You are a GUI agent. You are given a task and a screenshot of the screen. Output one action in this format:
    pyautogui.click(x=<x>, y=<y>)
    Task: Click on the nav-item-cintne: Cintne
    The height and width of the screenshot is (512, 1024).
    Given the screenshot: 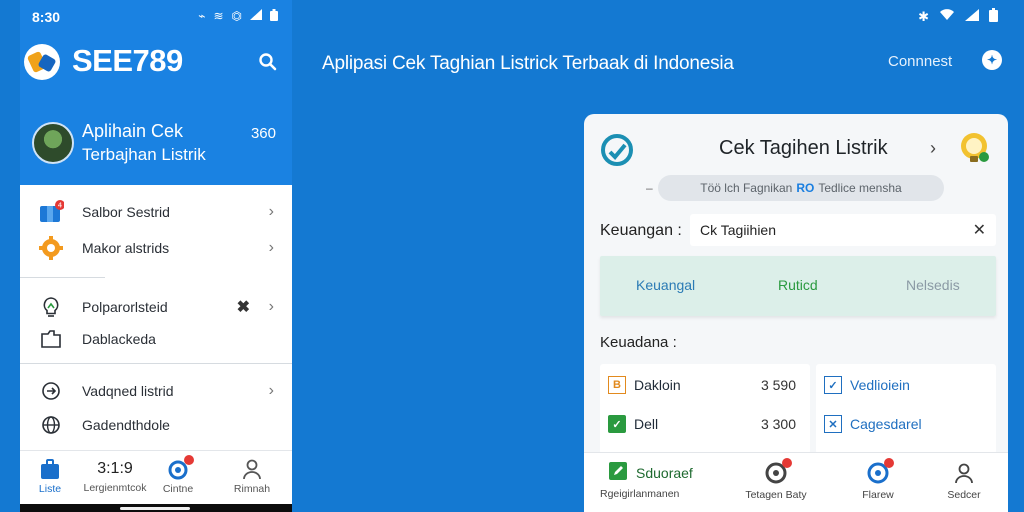 What is the action you would take?
    pyautogui.click(x=178, y=478)
    